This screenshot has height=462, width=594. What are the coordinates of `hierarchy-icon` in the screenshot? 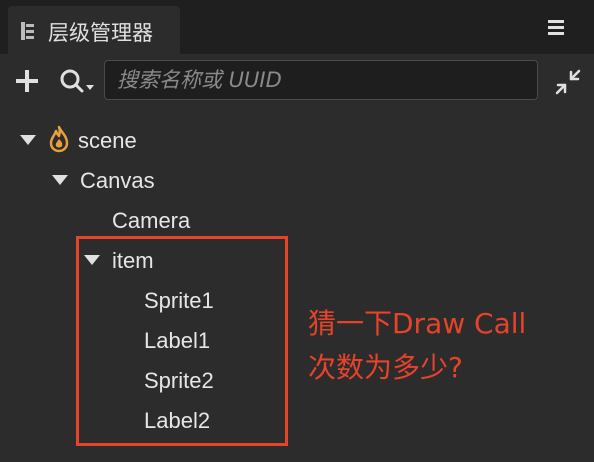 It's located at (27, 31).